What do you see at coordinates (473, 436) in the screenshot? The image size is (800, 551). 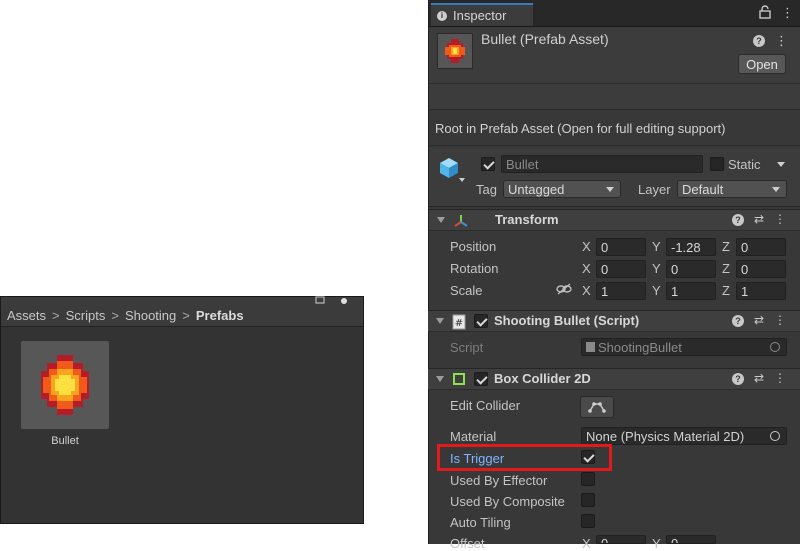 I see `material-label: Material` at bounding box center [473, 436].